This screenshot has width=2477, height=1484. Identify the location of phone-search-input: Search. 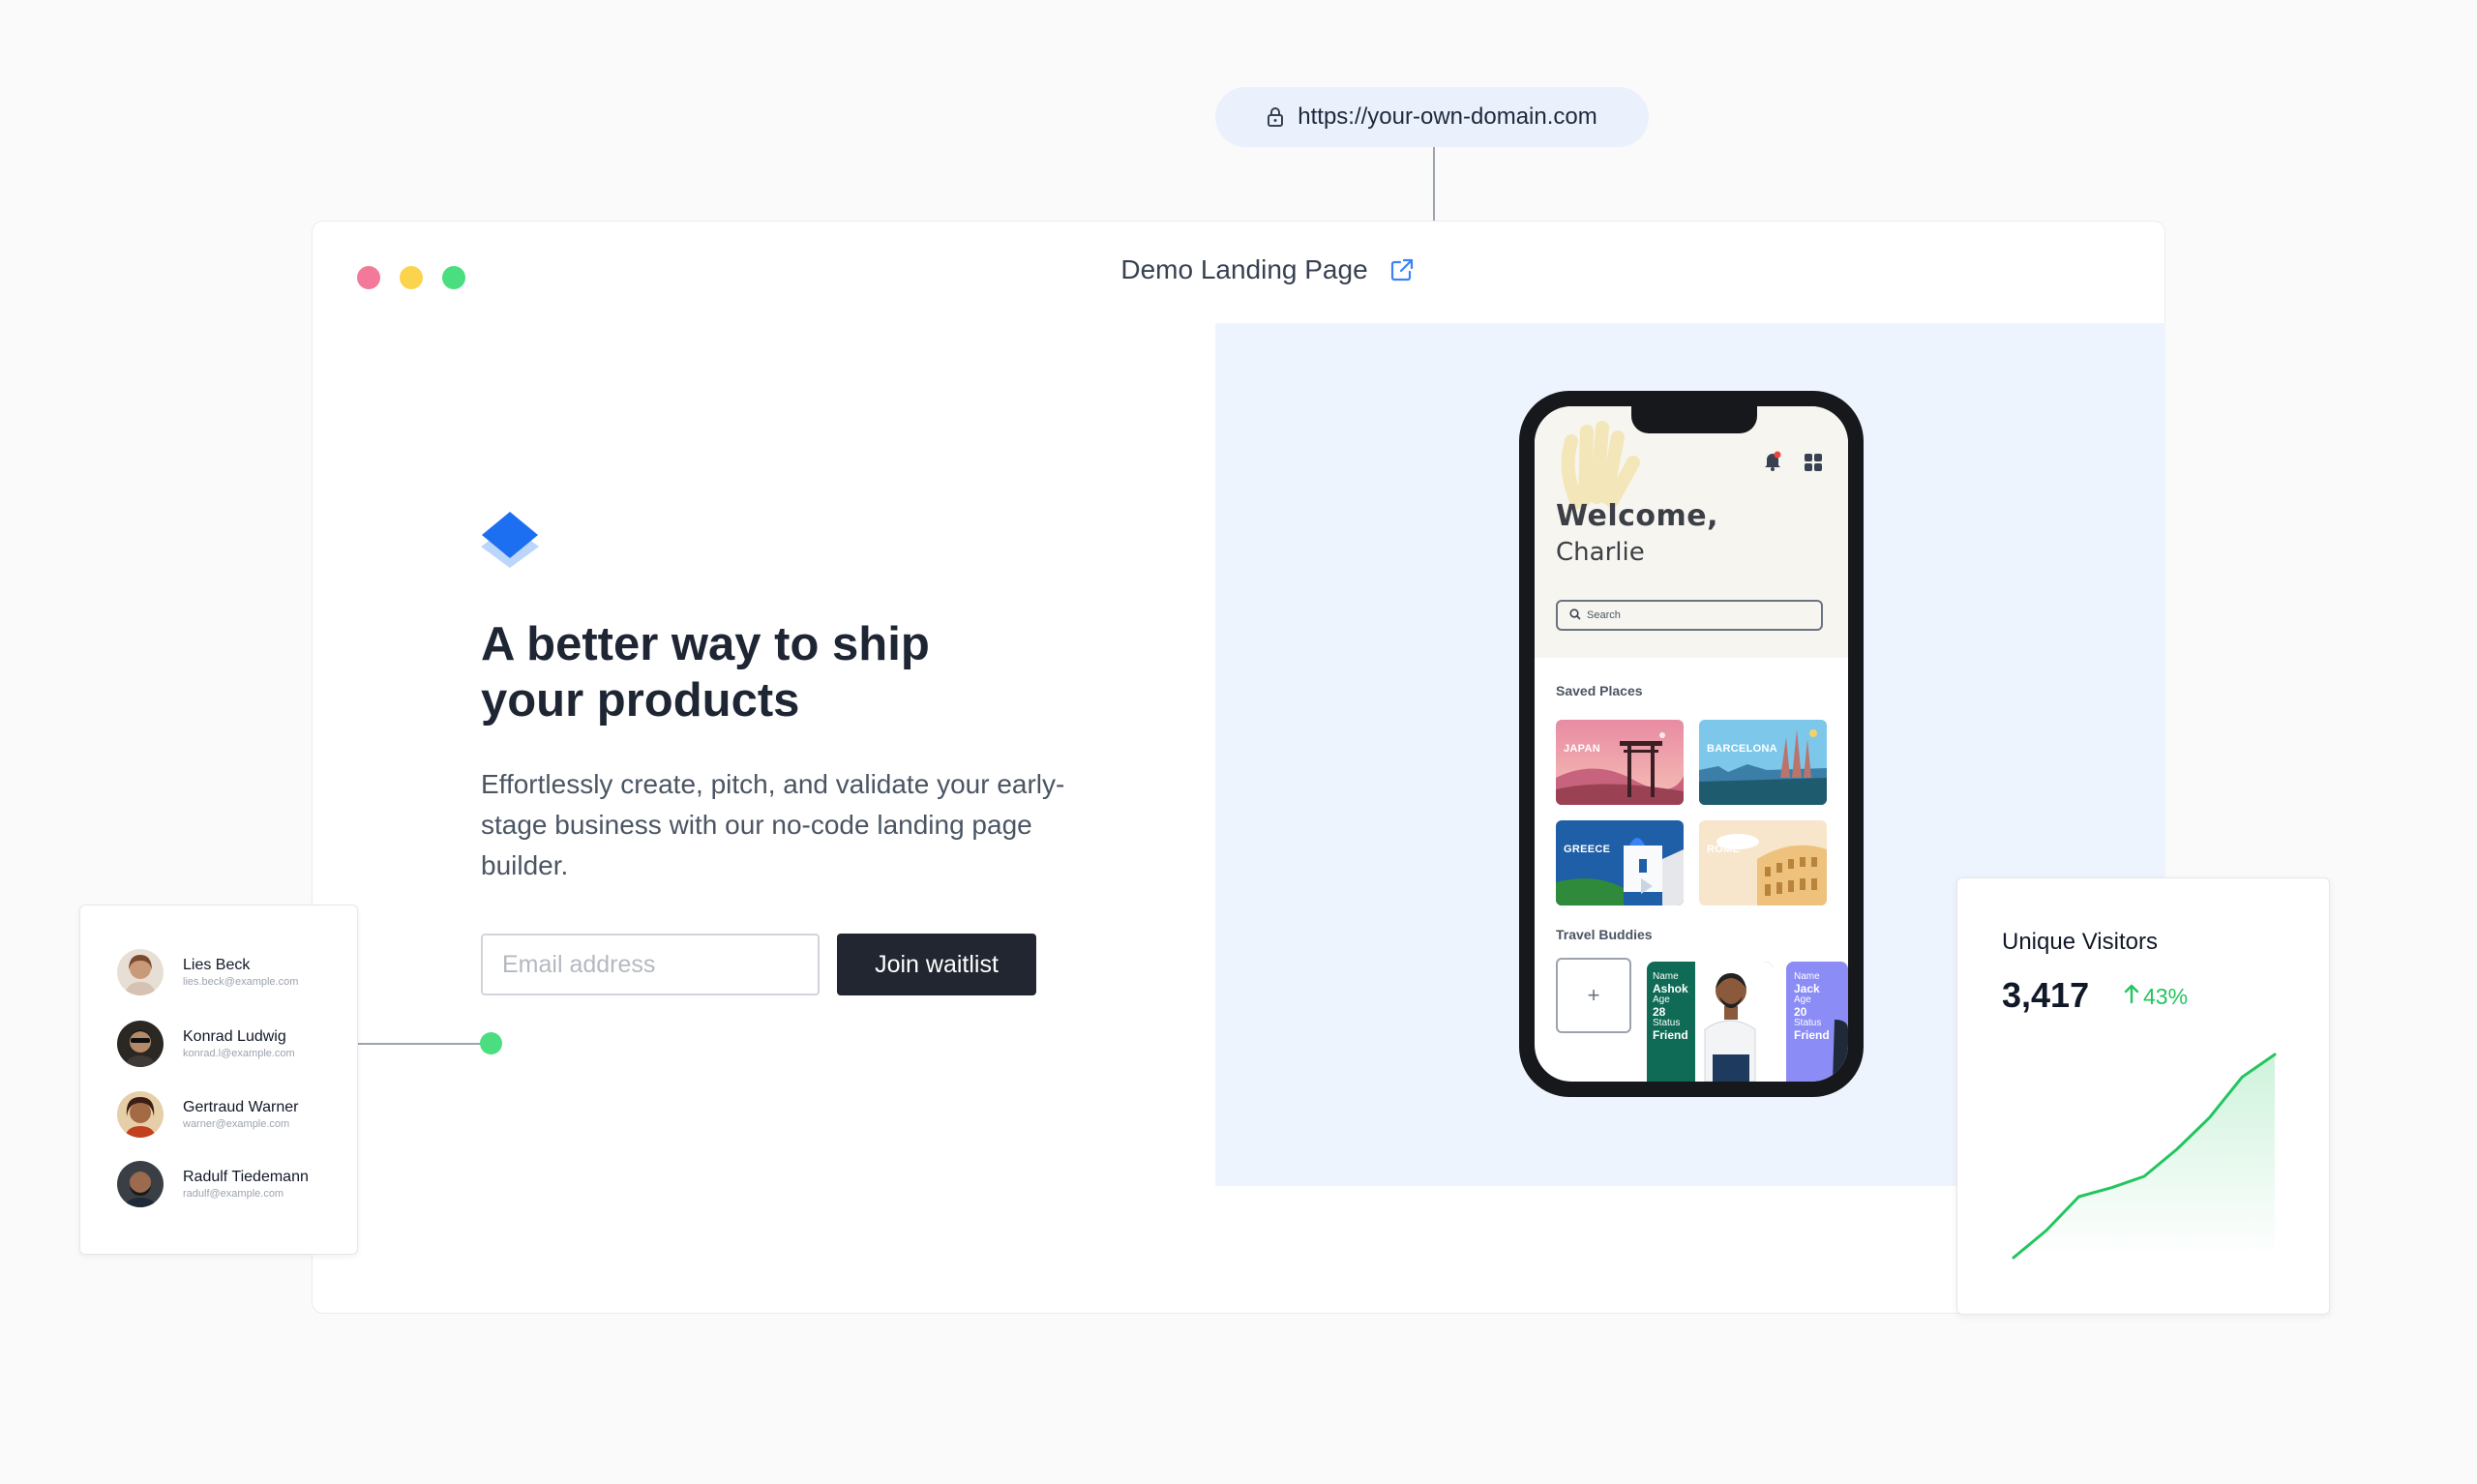
(1689, 615).